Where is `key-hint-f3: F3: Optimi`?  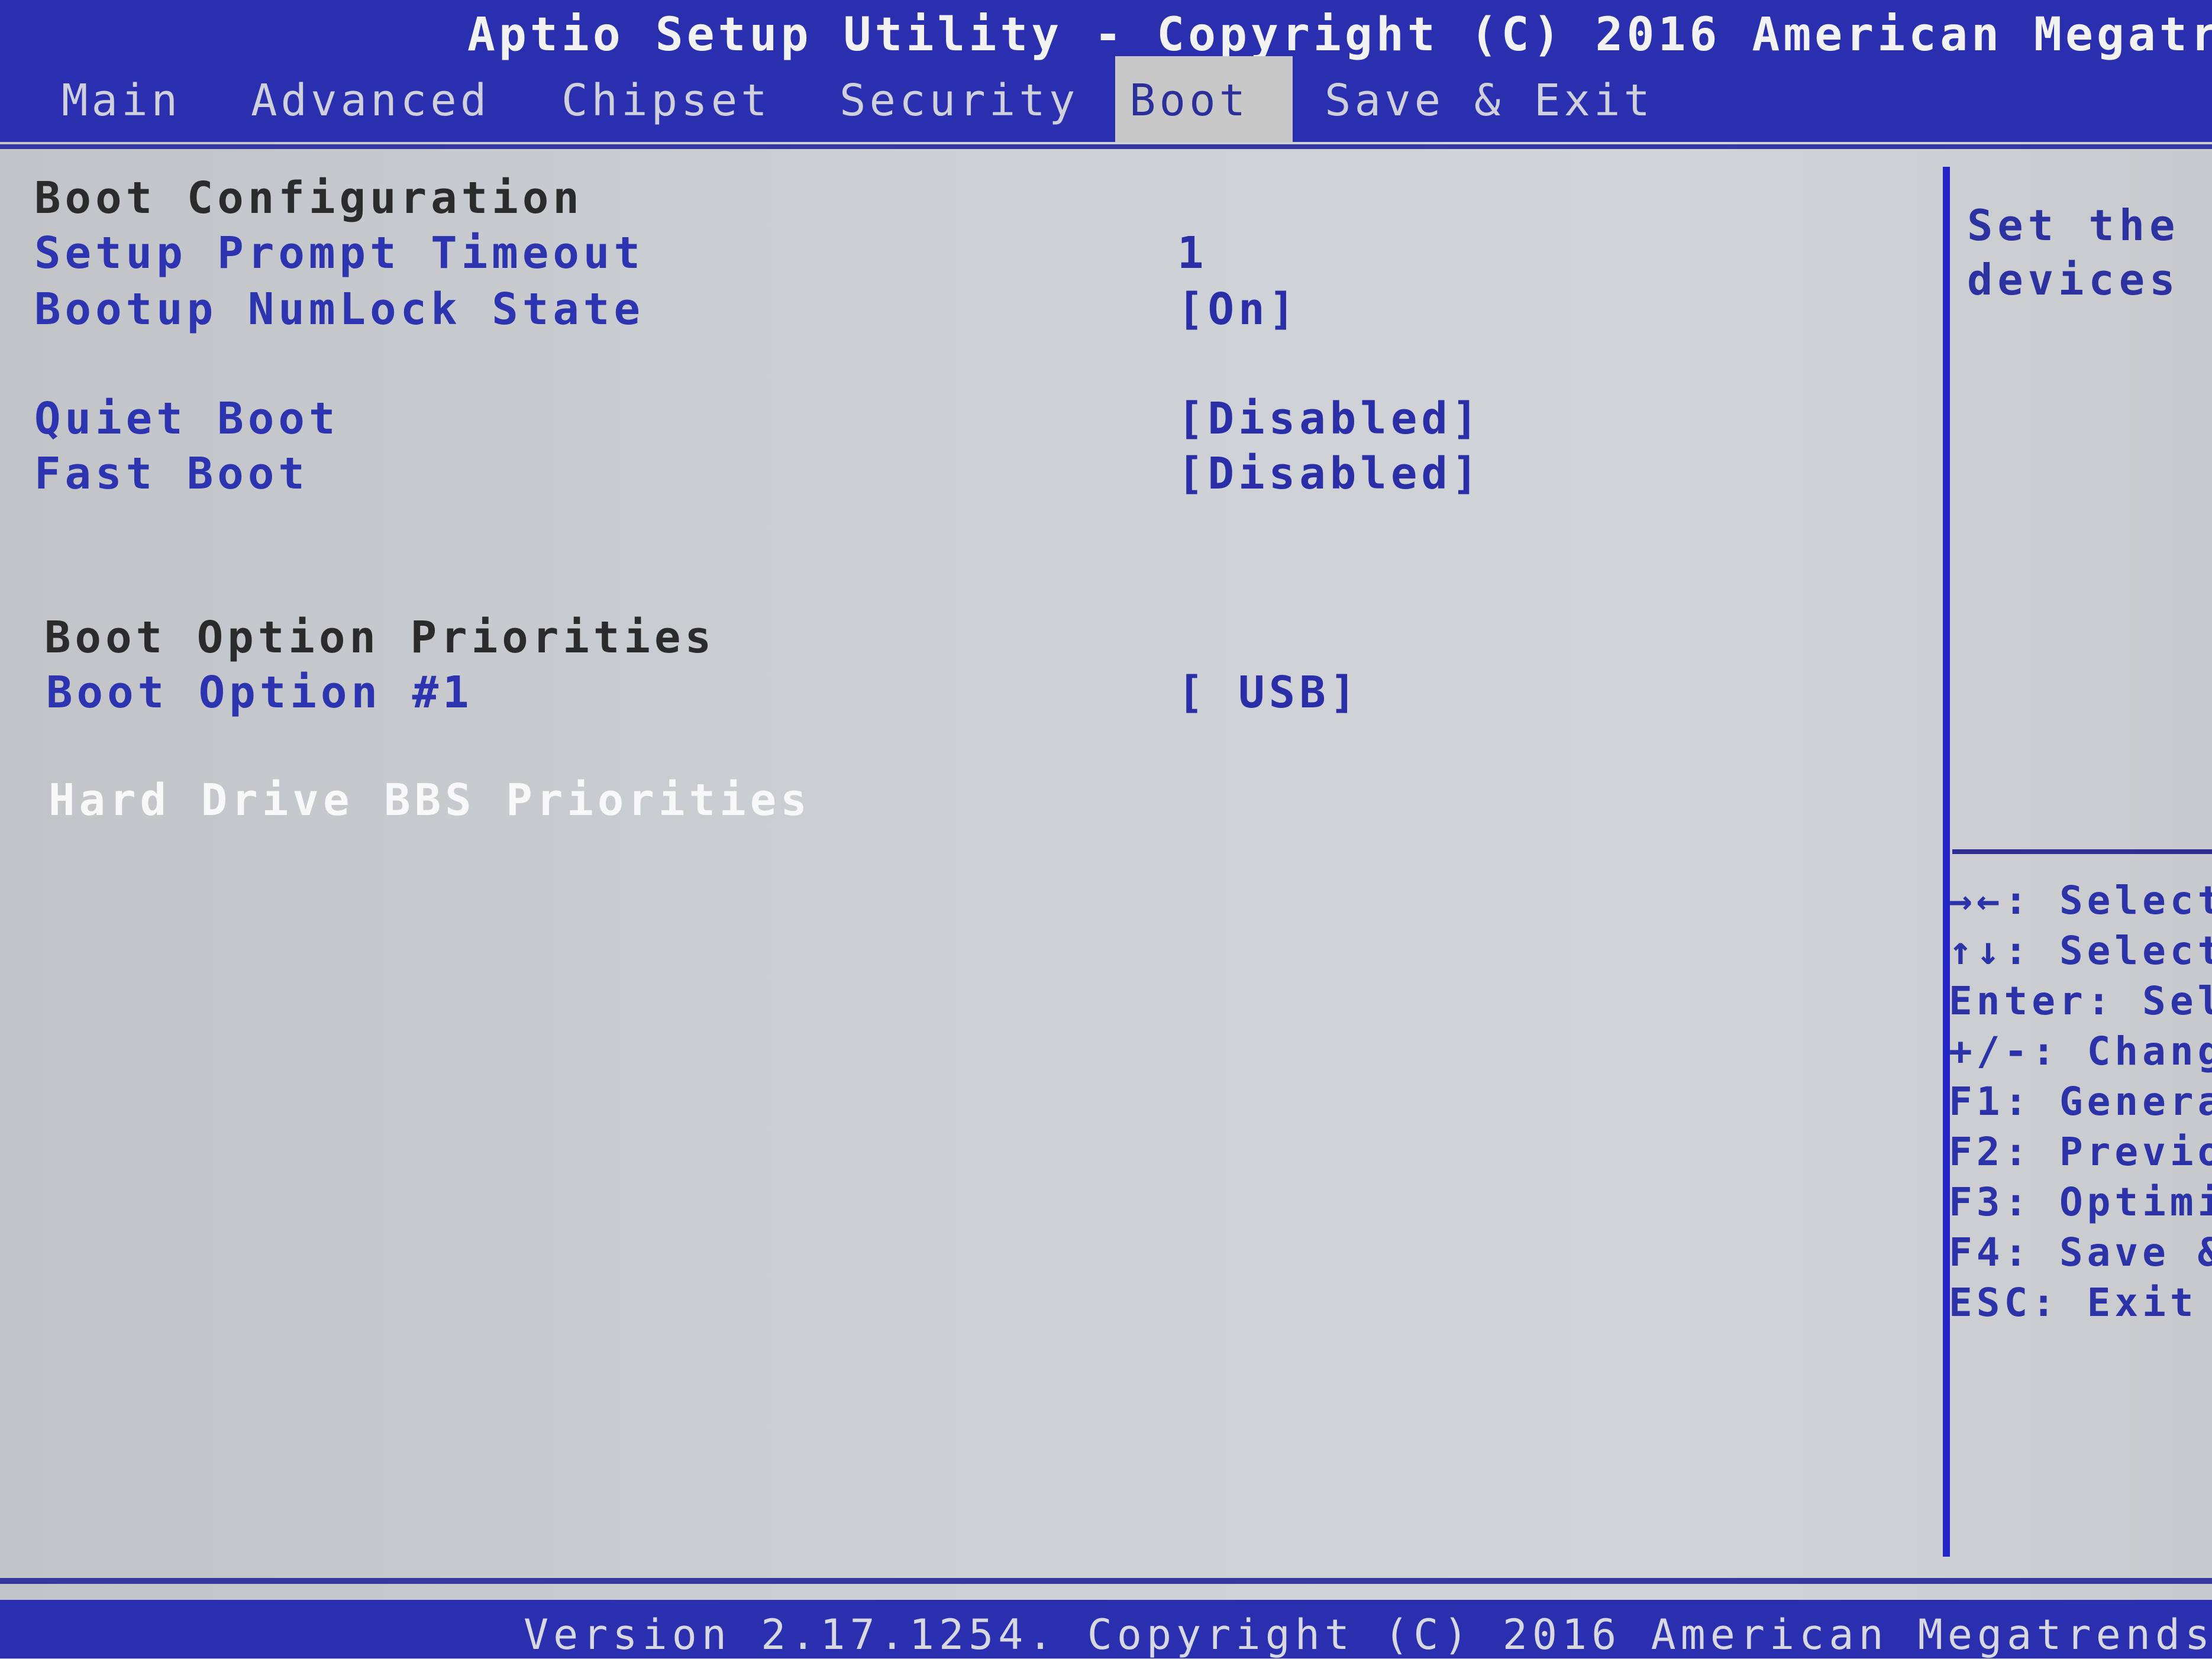 key-hint-f3: F3: Optimi is located at coordinates (2080, 1202).